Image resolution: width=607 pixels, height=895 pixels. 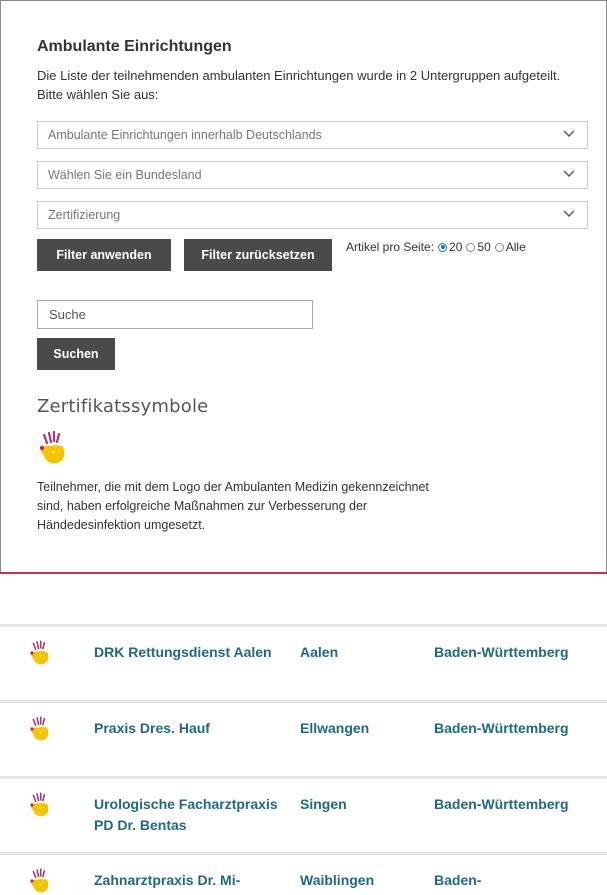 I want to click on panel-divider, so click(x=303, y=573).